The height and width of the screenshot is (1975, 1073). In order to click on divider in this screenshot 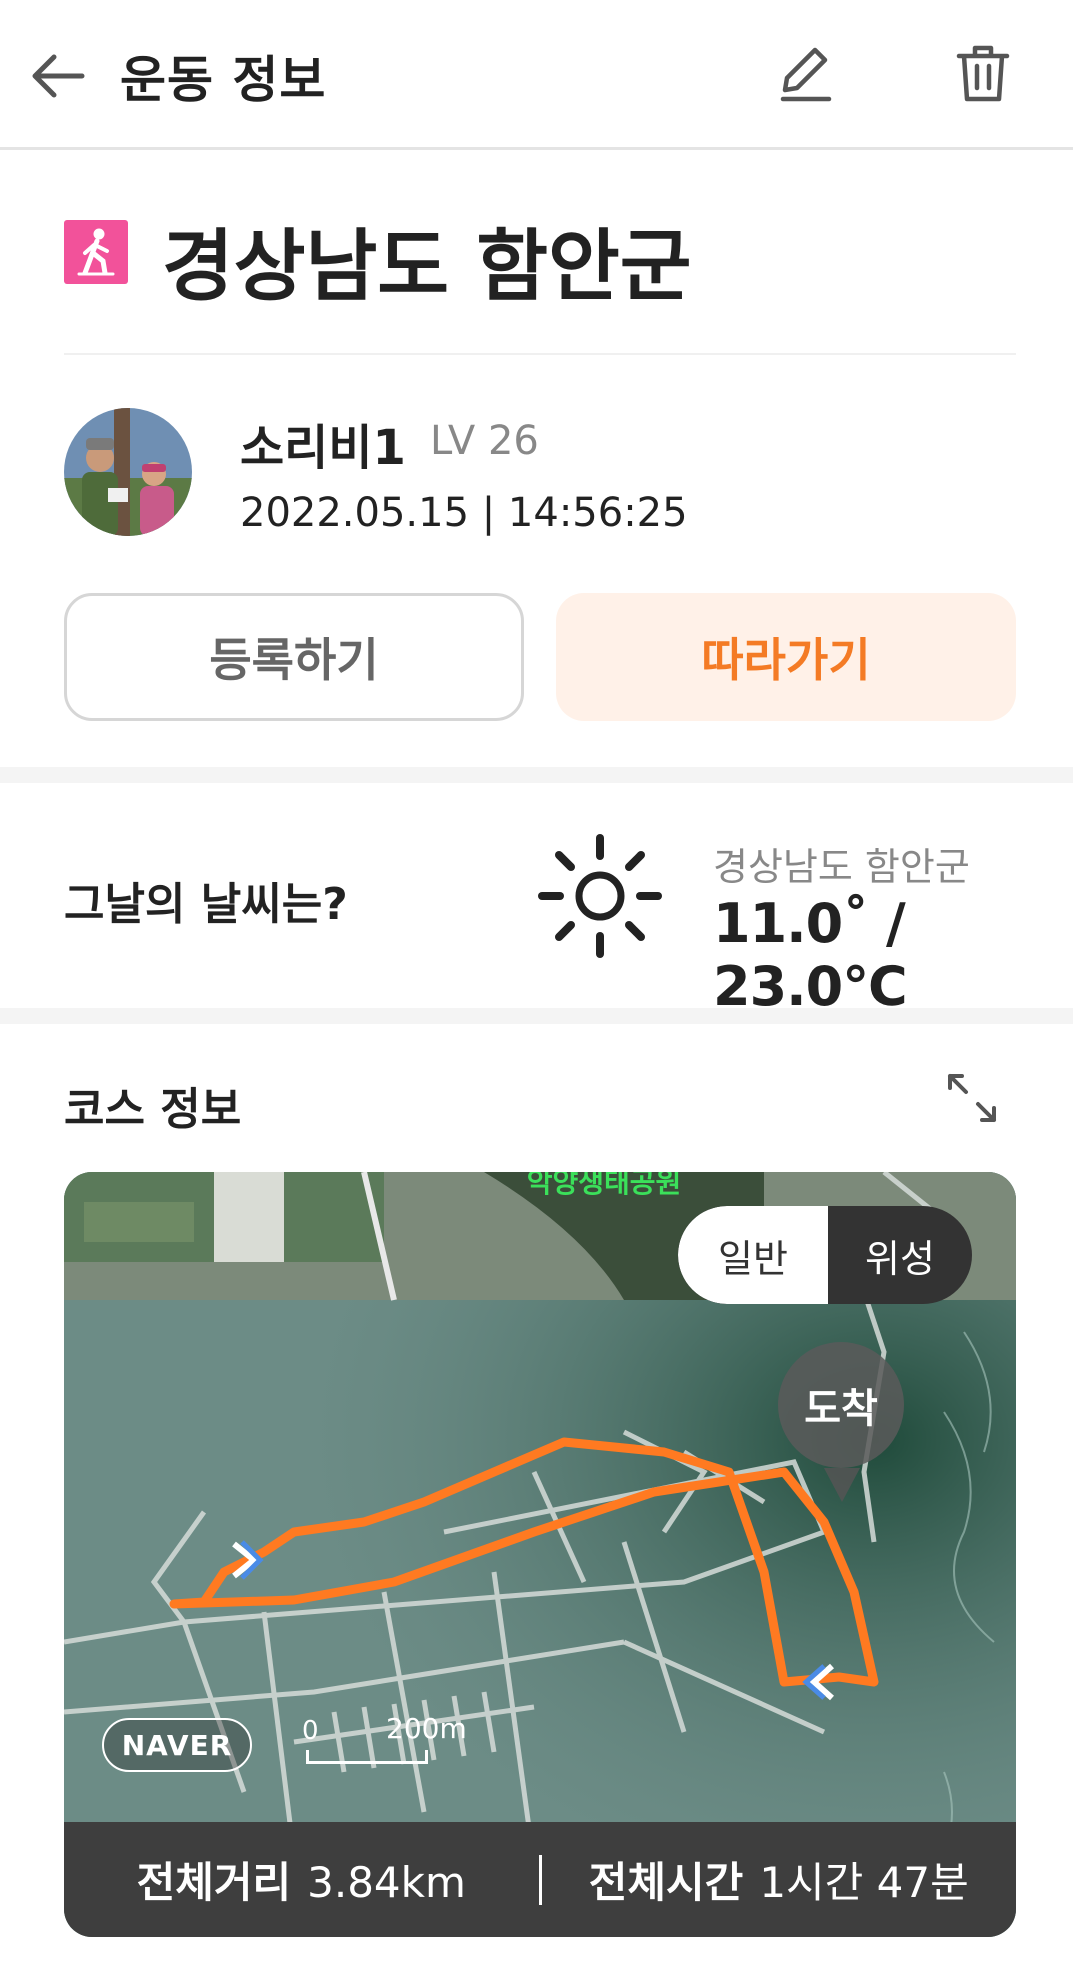, I will do `click(540, 354)`.